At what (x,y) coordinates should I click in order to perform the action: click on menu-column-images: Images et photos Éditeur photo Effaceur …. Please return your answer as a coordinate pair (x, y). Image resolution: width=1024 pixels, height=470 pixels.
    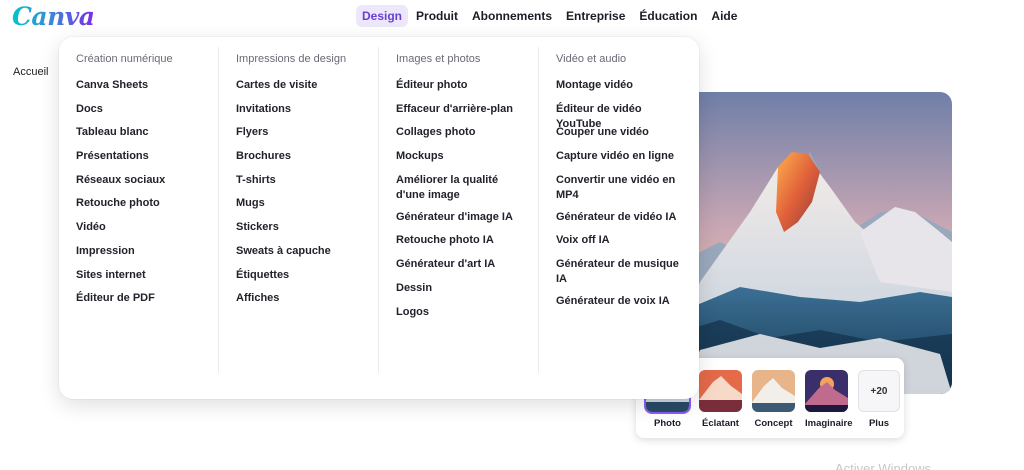
    Looking at the image, I should click on (459, 210).